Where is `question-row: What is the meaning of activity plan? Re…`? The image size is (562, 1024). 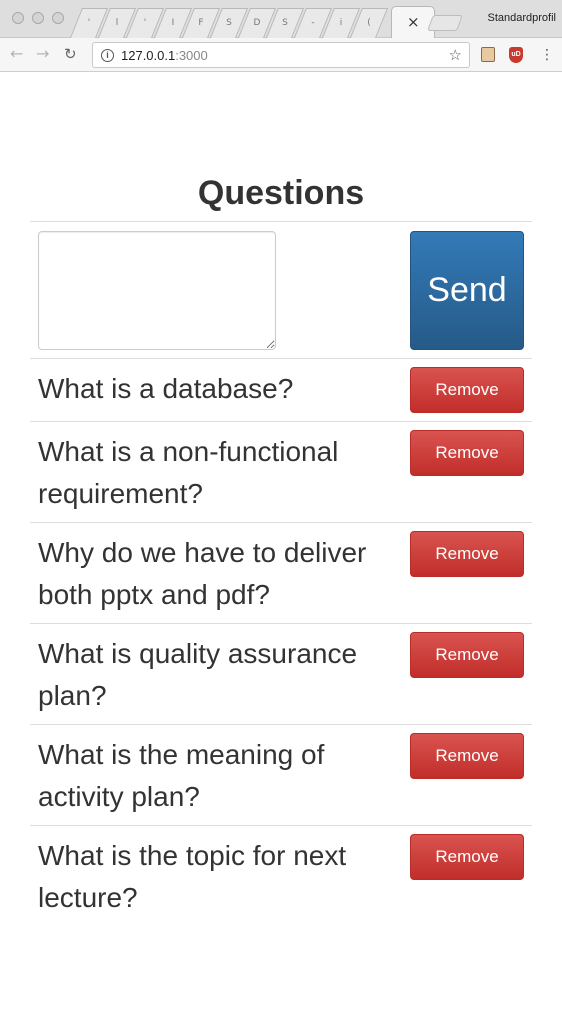 question-row: What is the meaning of activity plan? Re… is located at coordinates (281, 774).